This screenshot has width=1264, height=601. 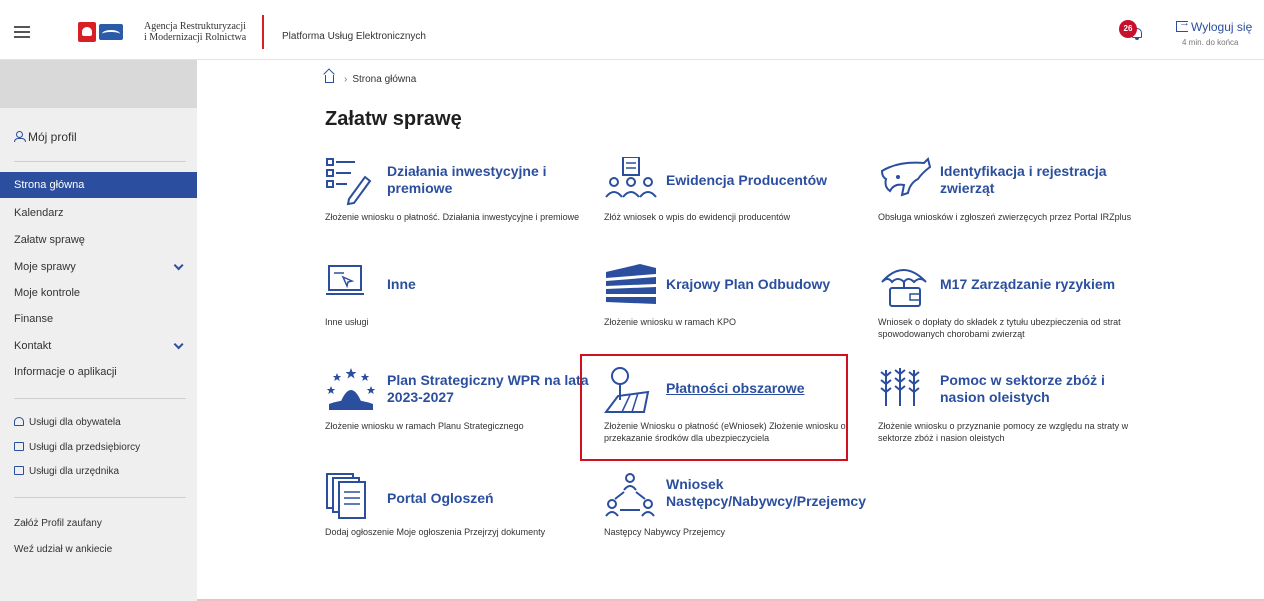 I want to click on home-icon, so click(x=329, y=79).